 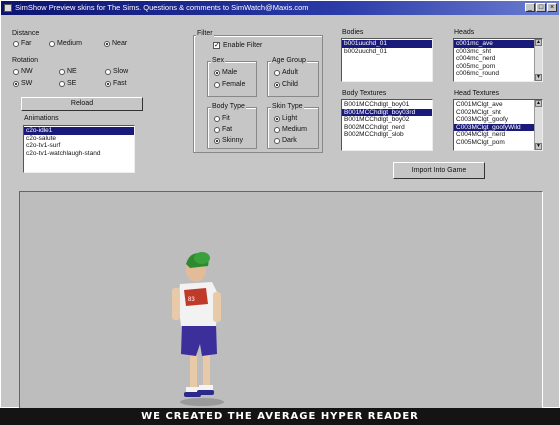 I want to click on list-item: c2o-salute, so click(x=79, y=139).